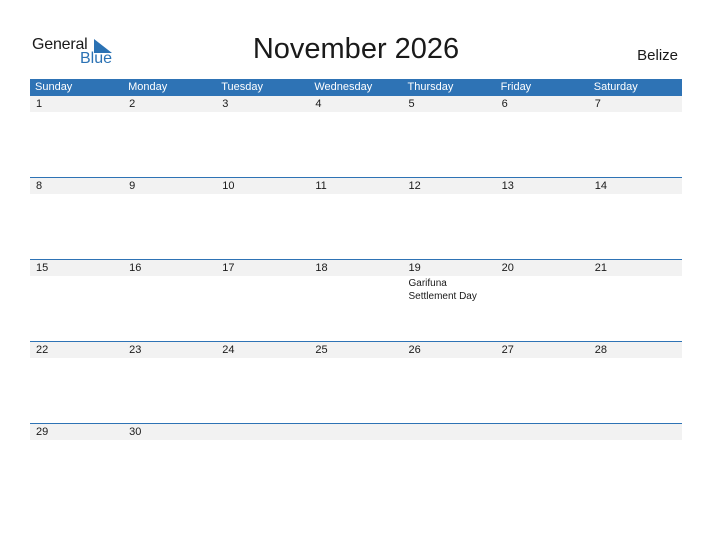 The width and height of the screenshot is (712, 550). I want to click on day-number: 25, so click(321, 350).